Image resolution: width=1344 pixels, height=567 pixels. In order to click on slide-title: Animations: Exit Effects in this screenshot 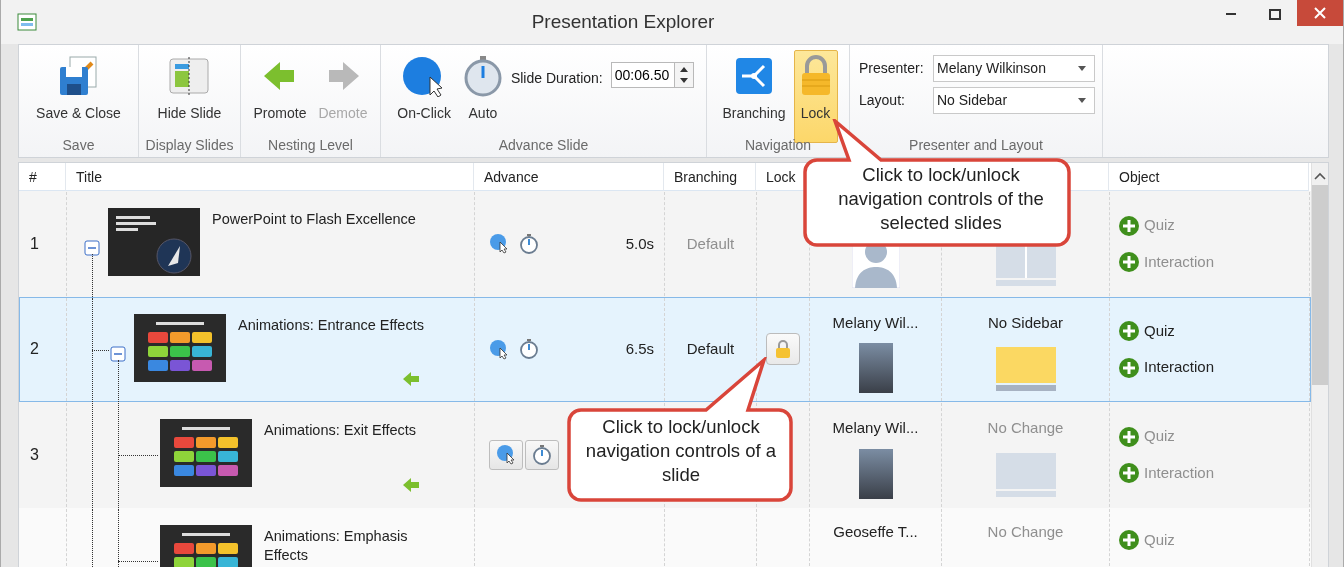, I will do `click(340, 431)`.